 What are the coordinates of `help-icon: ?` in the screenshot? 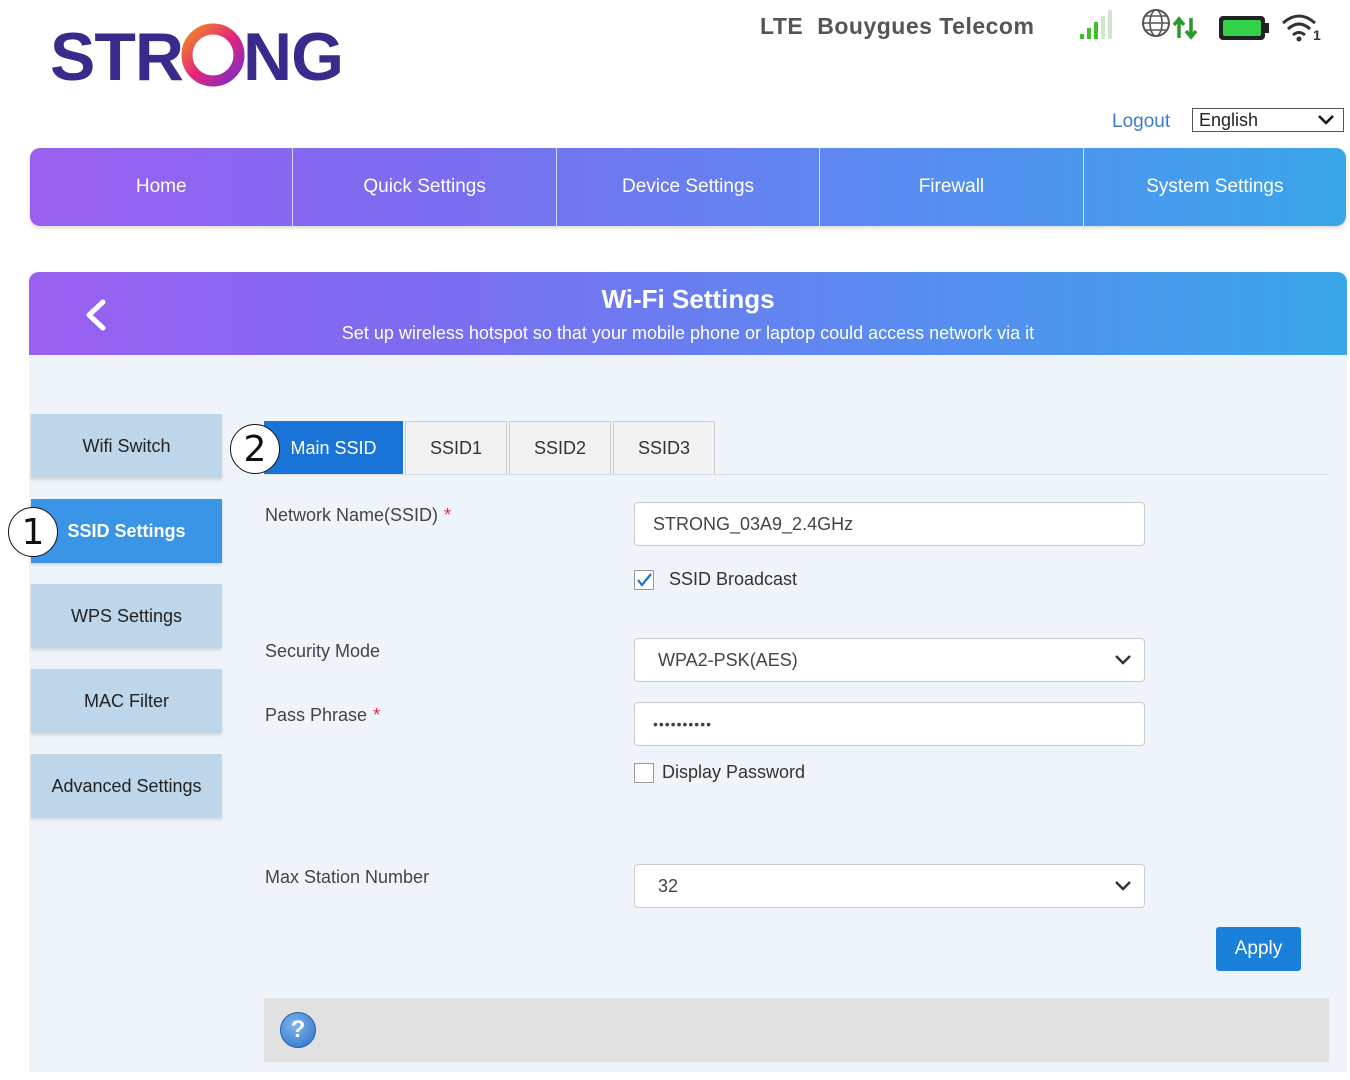 It's located at (298, 1030).